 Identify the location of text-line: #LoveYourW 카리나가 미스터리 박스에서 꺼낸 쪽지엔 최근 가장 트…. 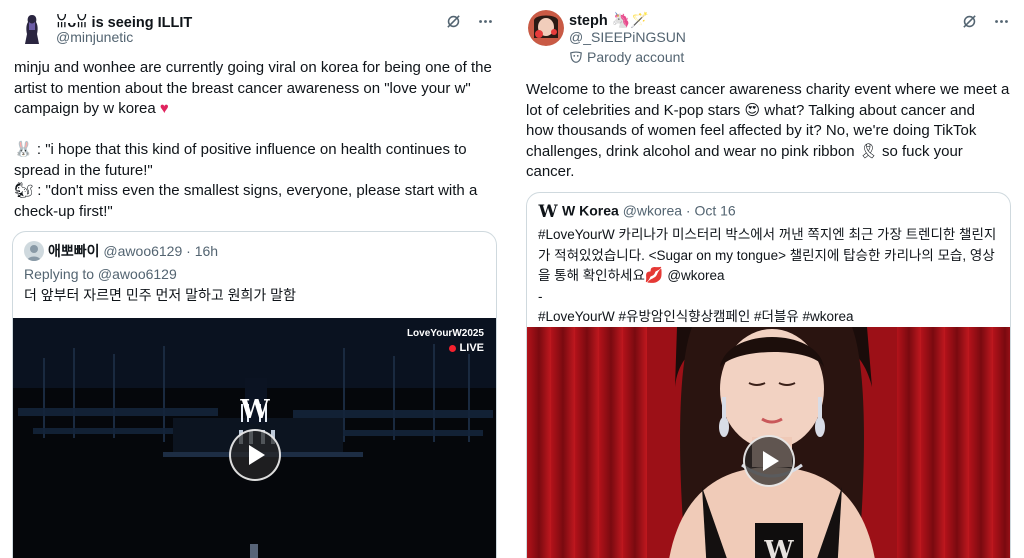
(767, 234).